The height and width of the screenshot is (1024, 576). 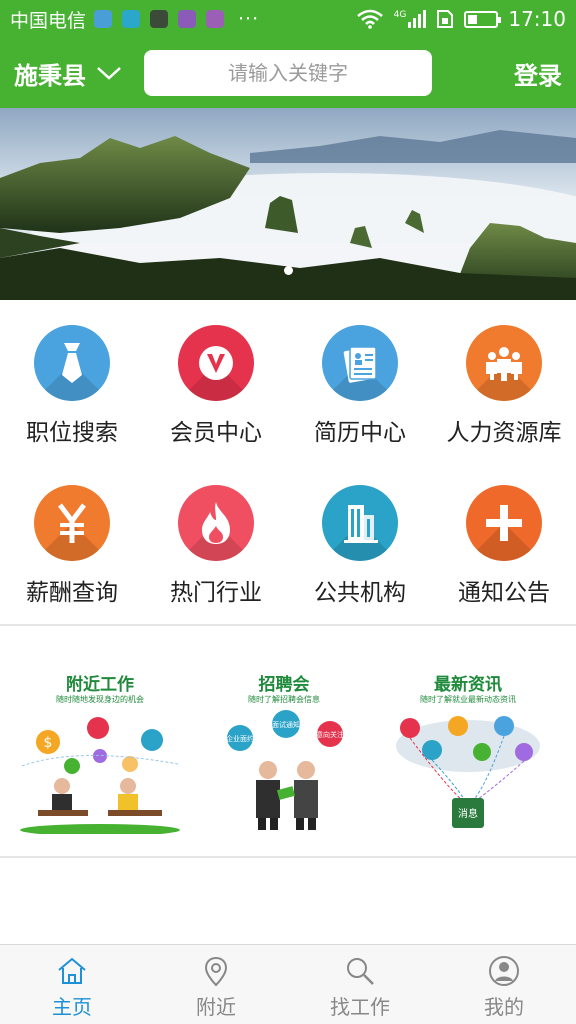 What do you see at coordinates (159, 19) in the screenshot?
I see `image-notification-icon` at bounding box center [159, 19].